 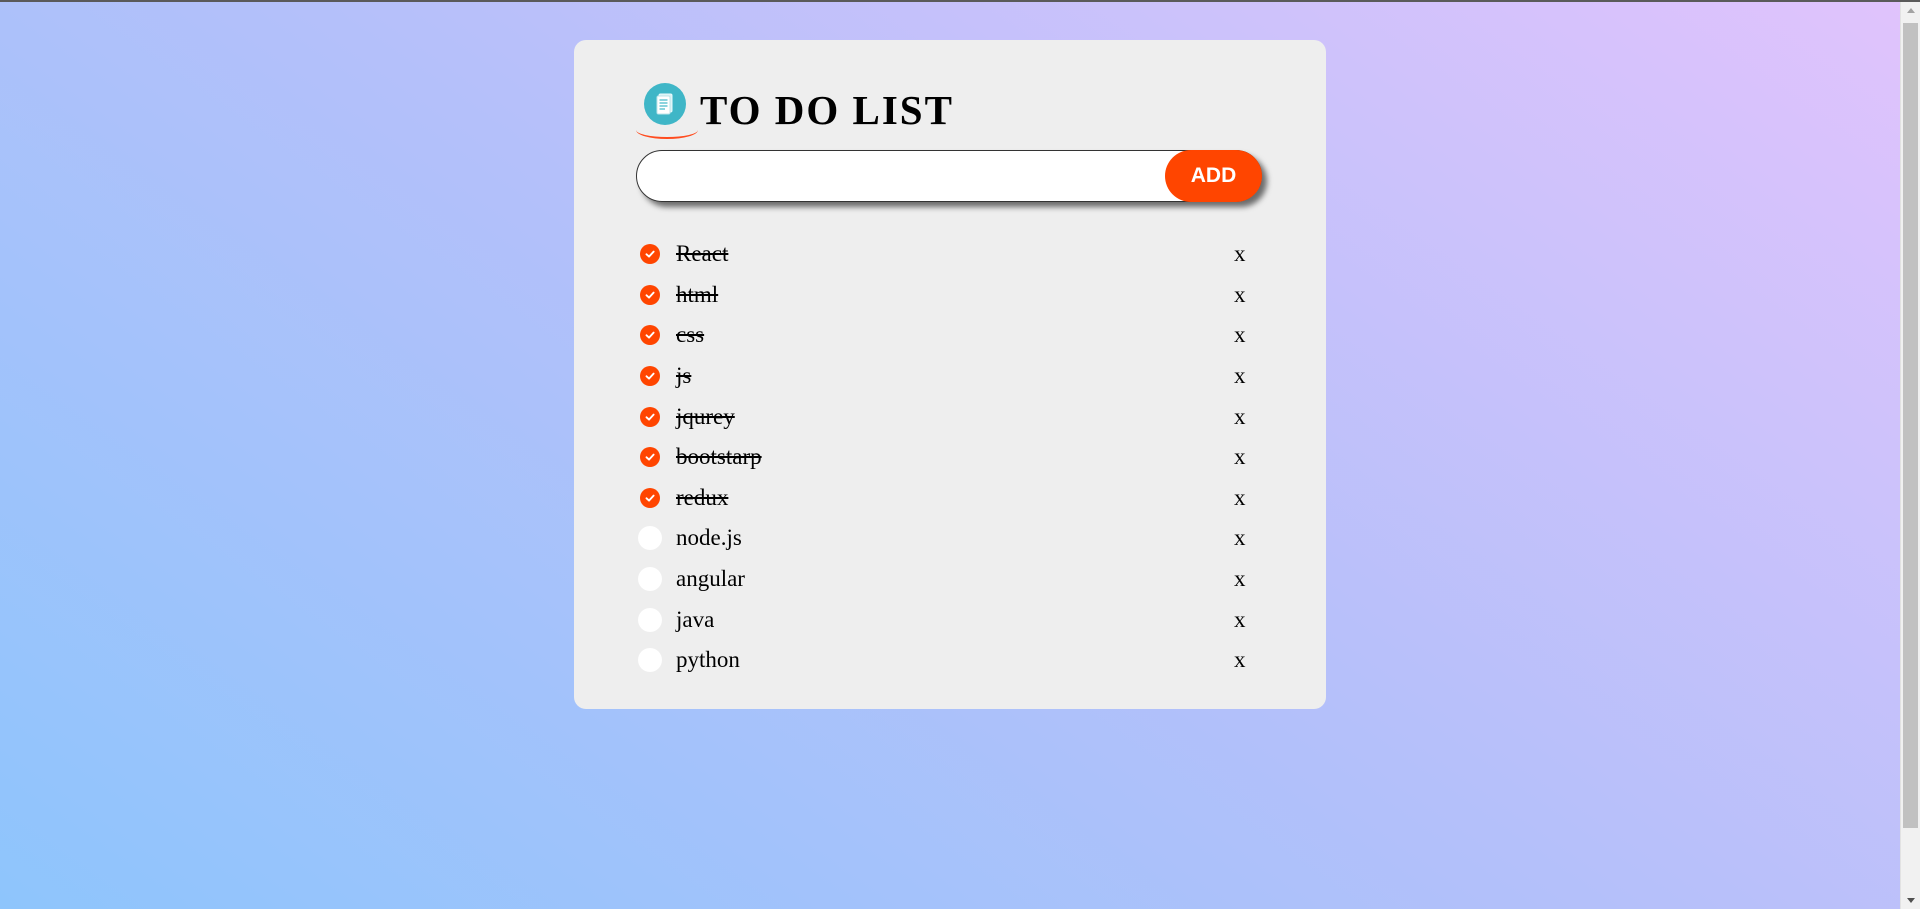 What do you see at coordinates (942, 295) in the screenshot?
I see `task-item: html x` at bounding box center [942, 295].